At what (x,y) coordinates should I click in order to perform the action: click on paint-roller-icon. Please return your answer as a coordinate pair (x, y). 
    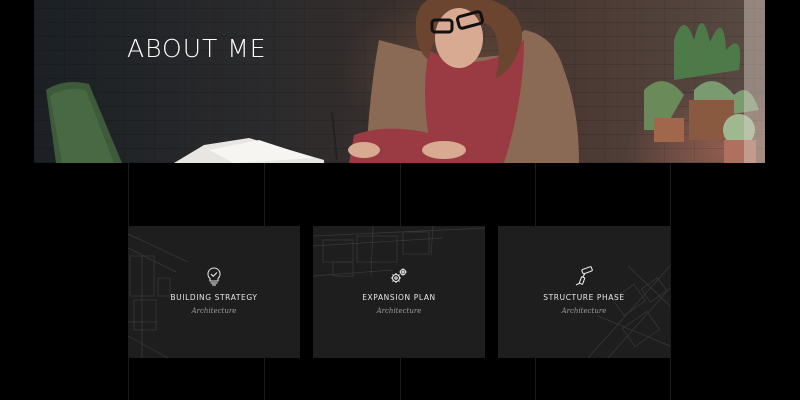
    Looking at the image, I should click on (584, 276).